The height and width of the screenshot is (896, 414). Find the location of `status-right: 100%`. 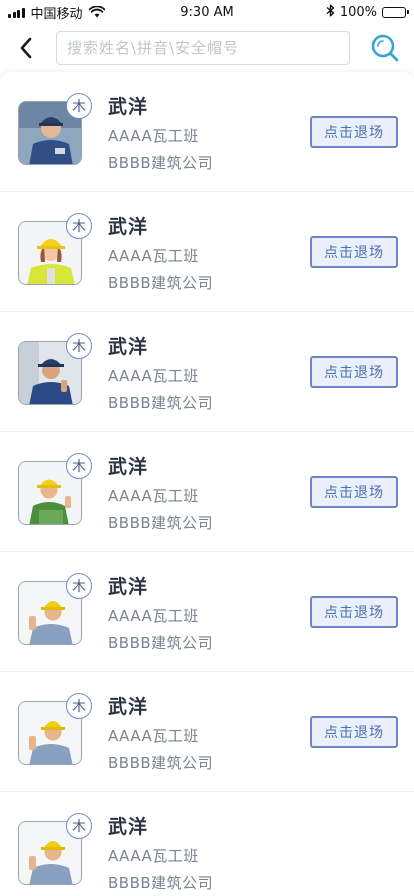

status-right: 100% is located at coordinates (367, 12).